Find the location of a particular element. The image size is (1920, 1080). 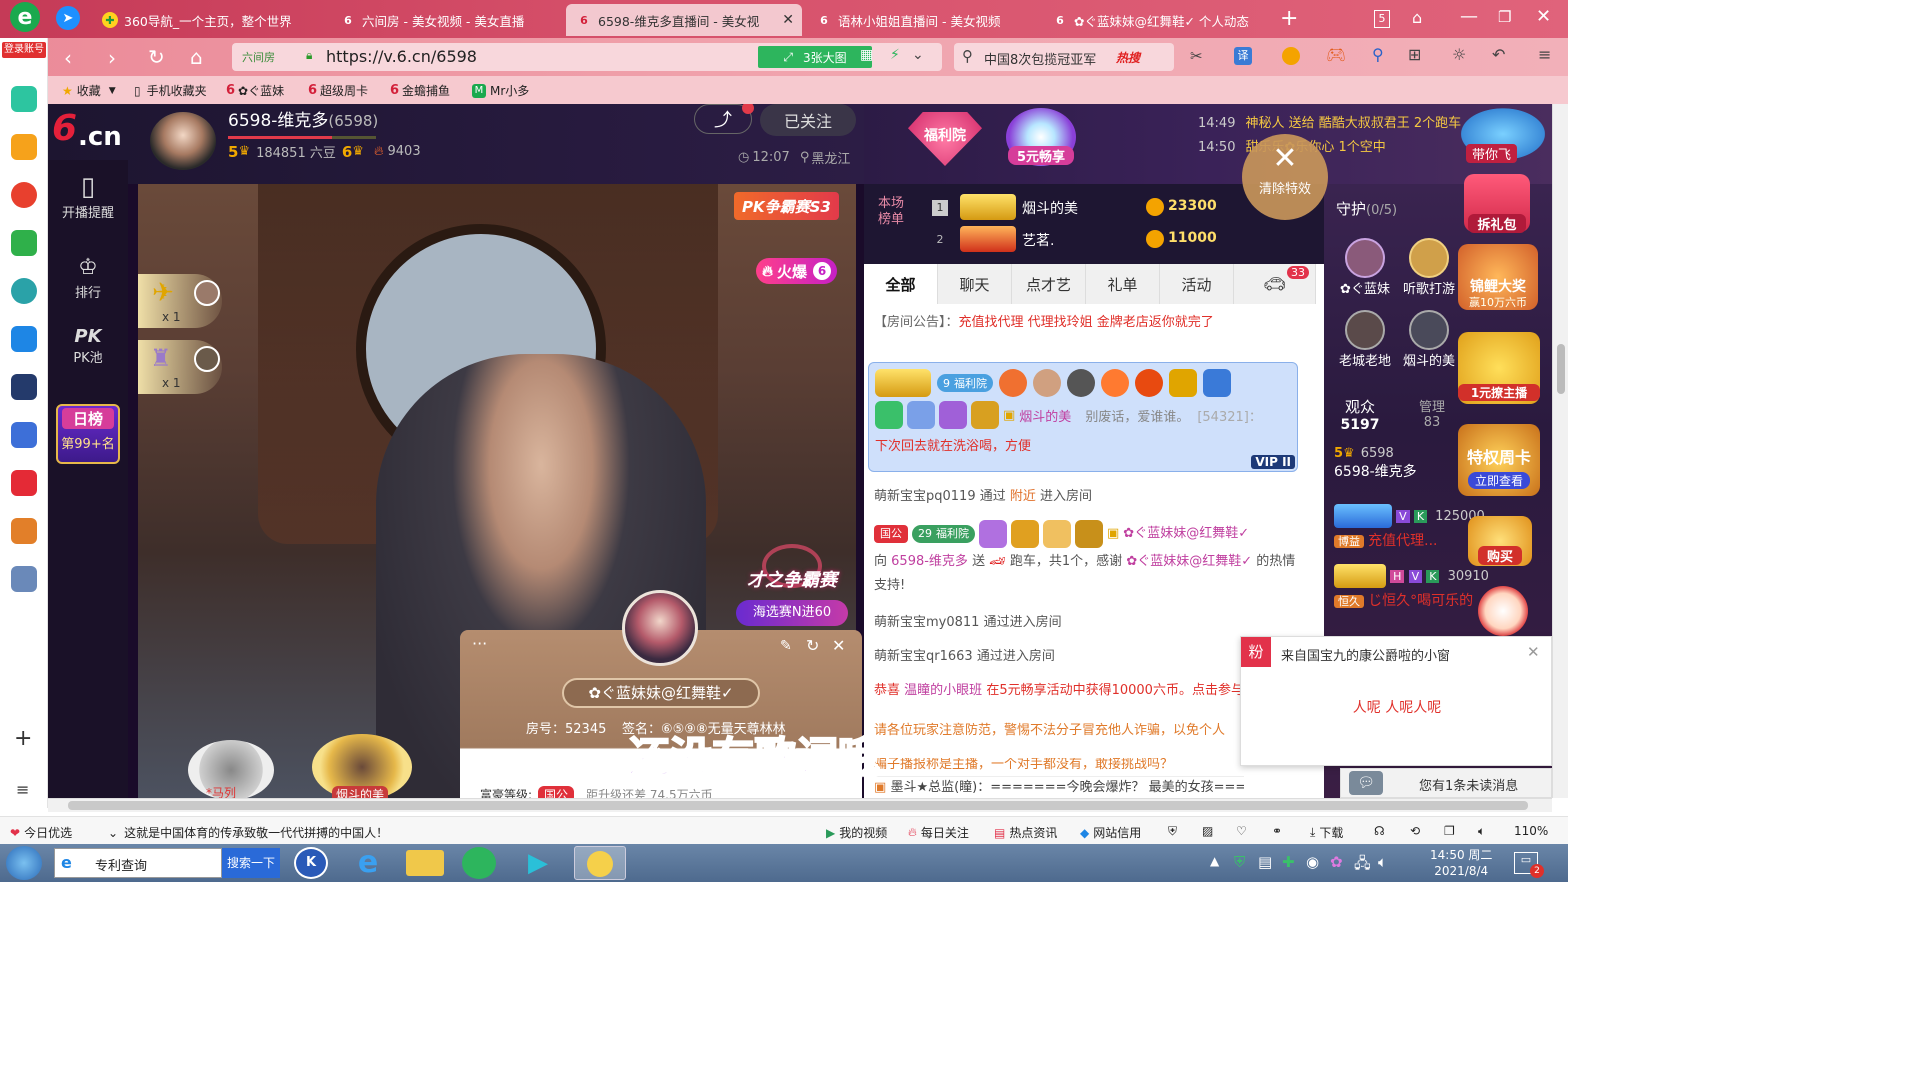

tray-shield-icon: ⛨ is located at coordinates (1239, 862).